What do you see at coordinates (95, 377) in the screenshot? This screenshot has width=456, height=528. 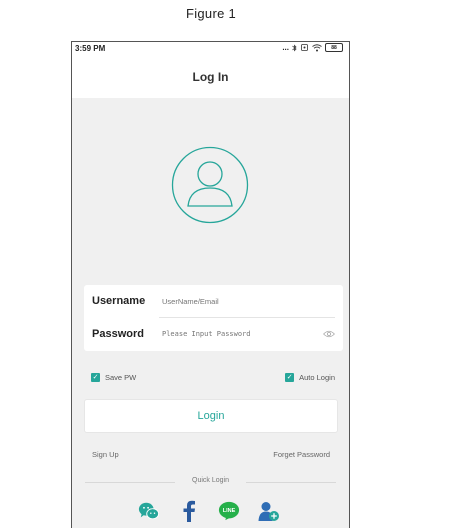 I see `save-pw-checkbox: ✓` at bounding box center [95, 377].